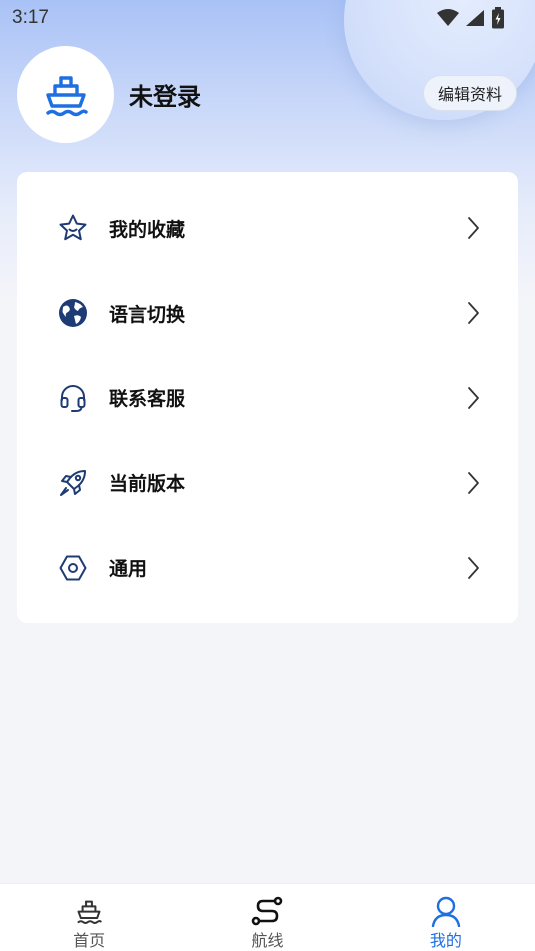 The height and width of the screenshot is (951, 535). I want to click on profile-section: 未登录 编辑资料, so click(267, 94).